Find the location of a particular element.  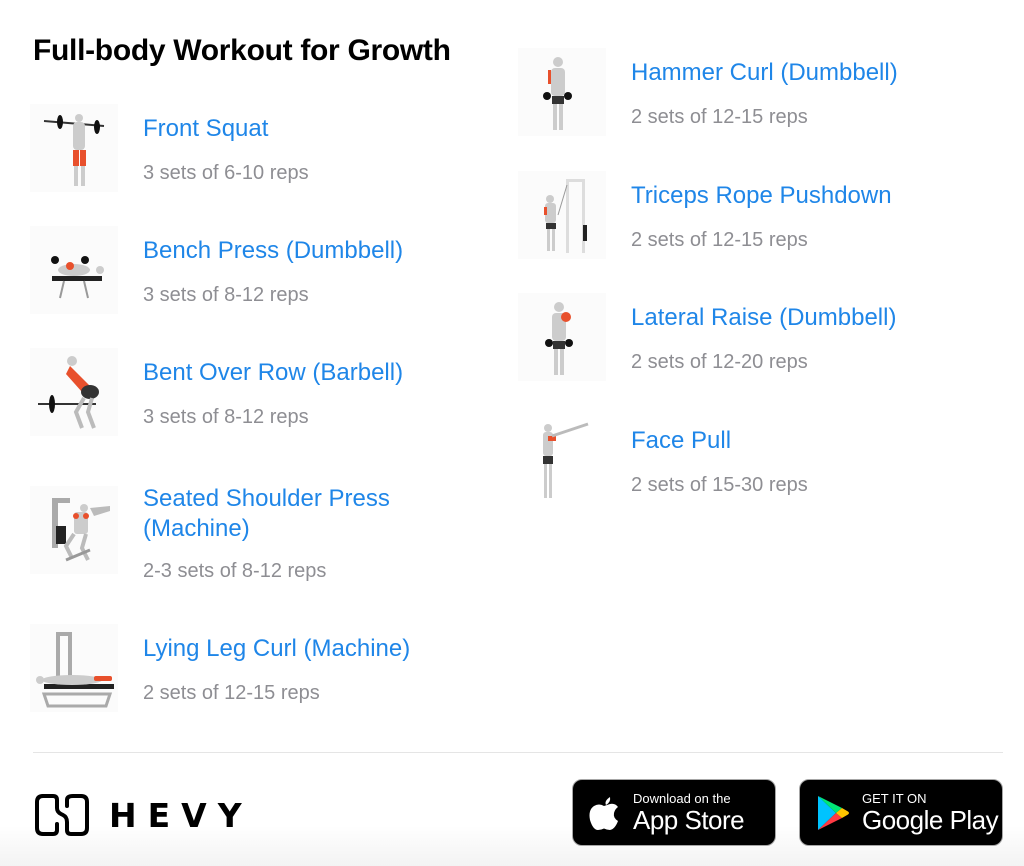

exercise-name-link: Lateral Raise (Dumbbell) is located at coordinates (801, 318).